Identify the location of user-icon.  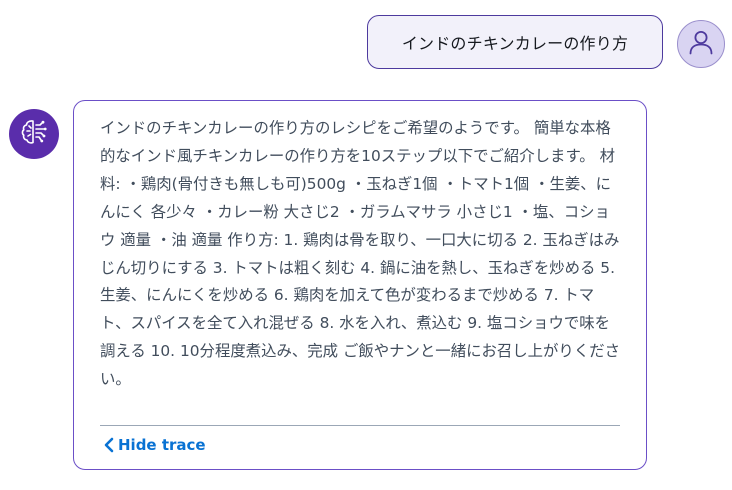
(701, 44).